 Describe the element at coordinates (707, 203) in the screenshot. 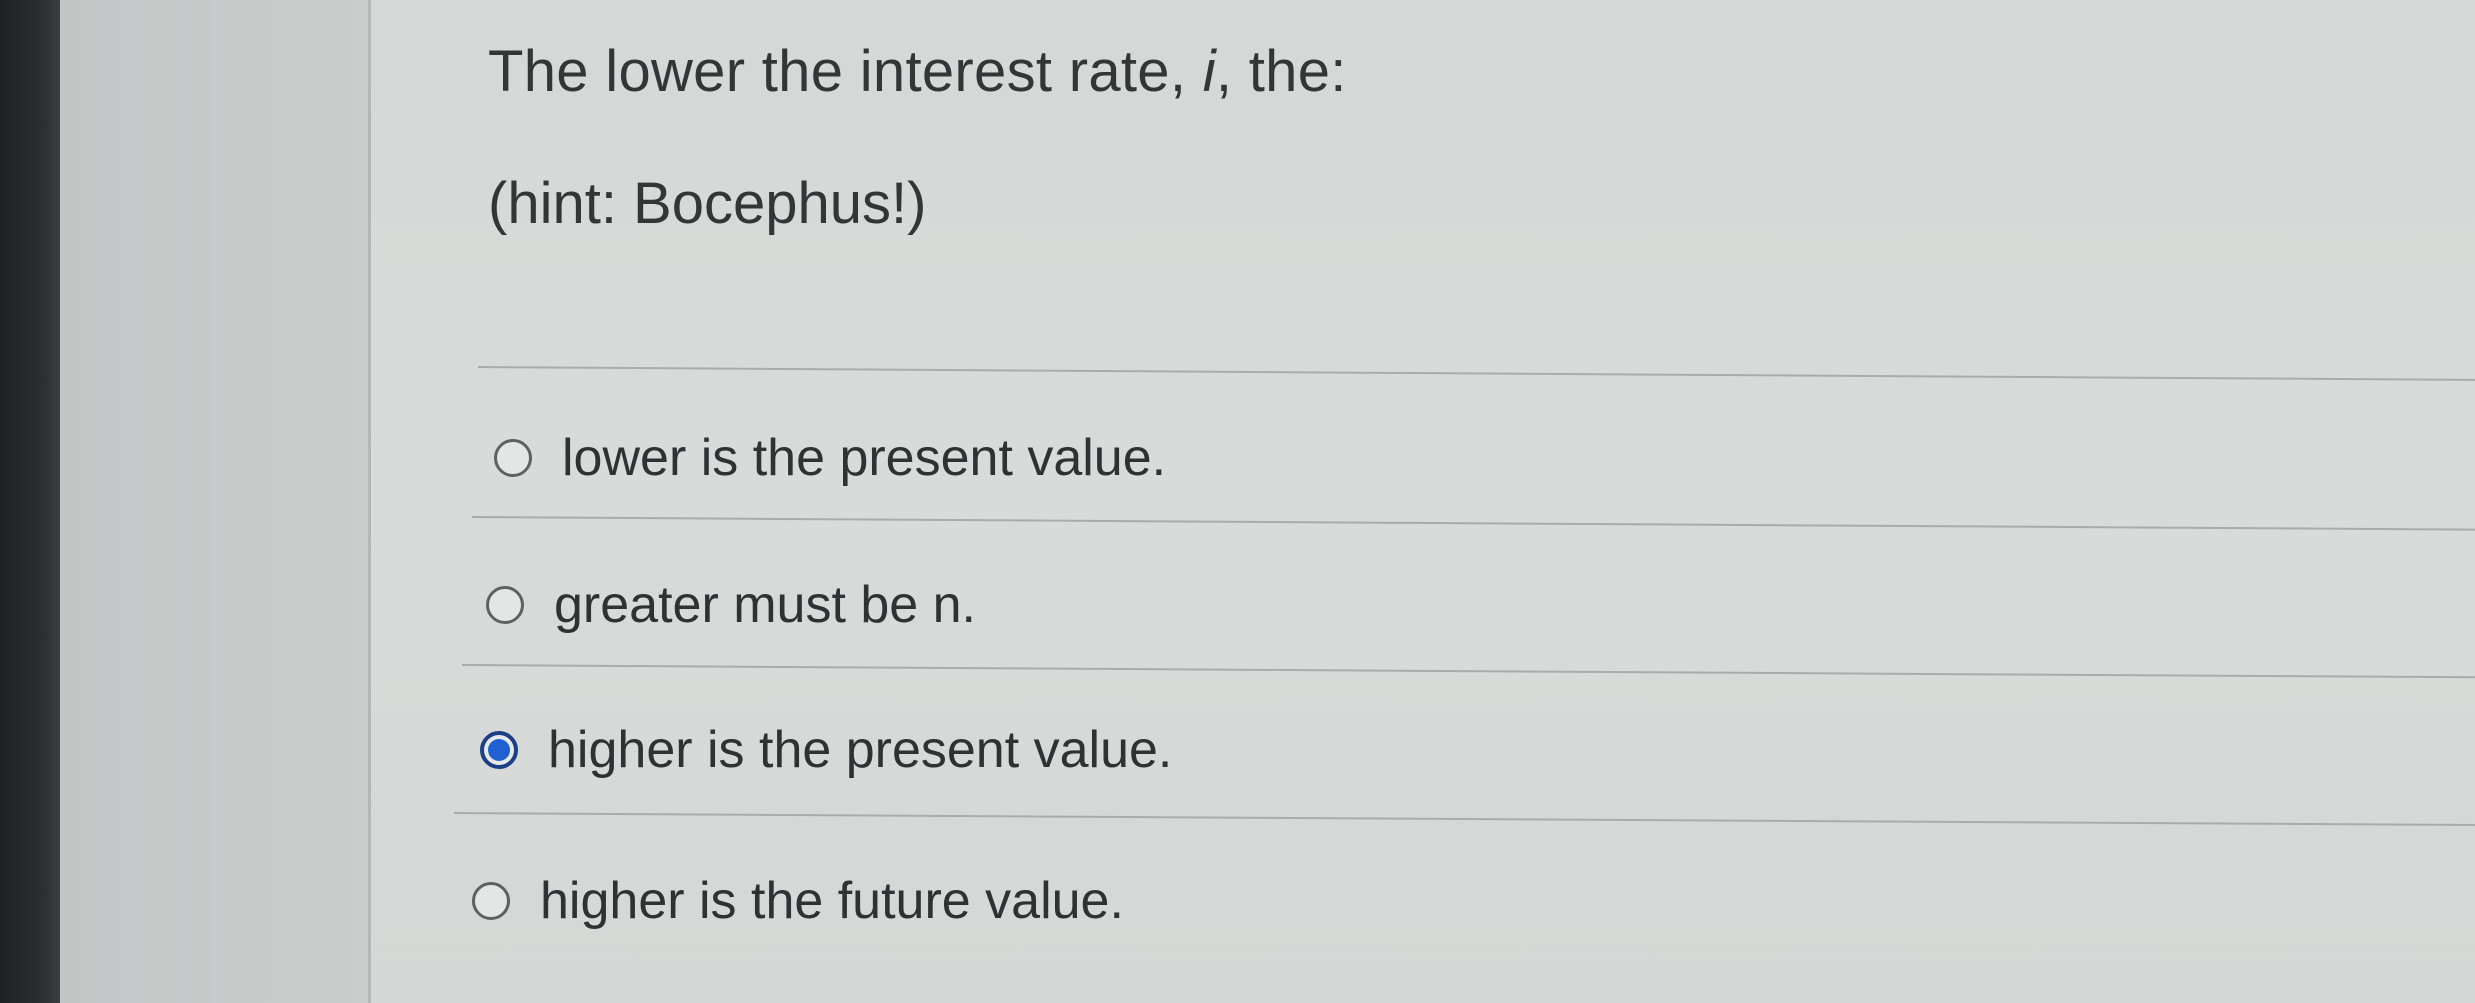

I see `question-hint: (hint: Bocephus!)` at that location.